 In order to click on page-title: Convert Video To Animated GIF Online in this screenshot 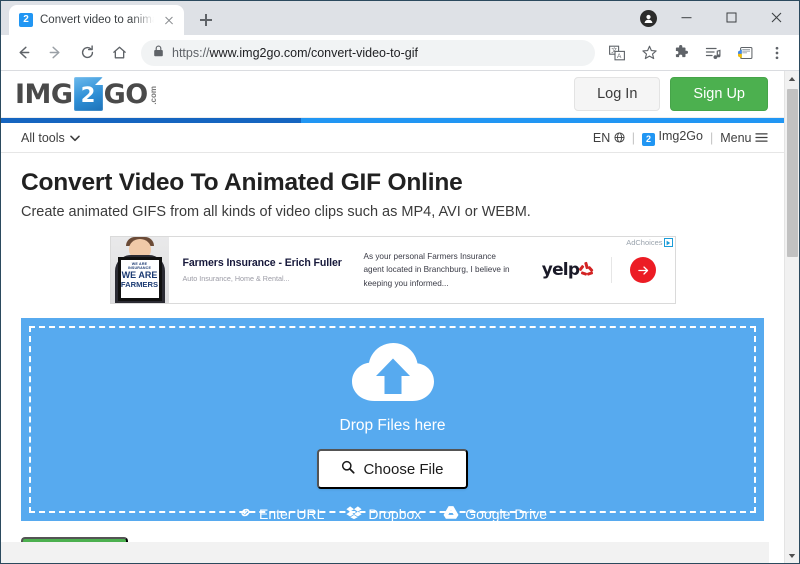, I will do `click(242, 182)`.